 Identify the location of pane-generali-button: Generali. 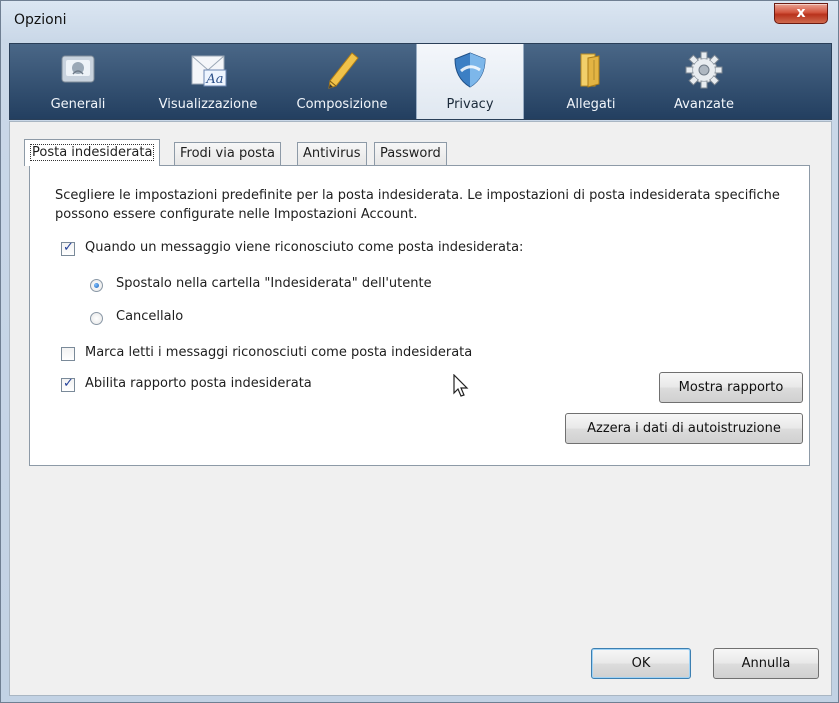
(78, 81).